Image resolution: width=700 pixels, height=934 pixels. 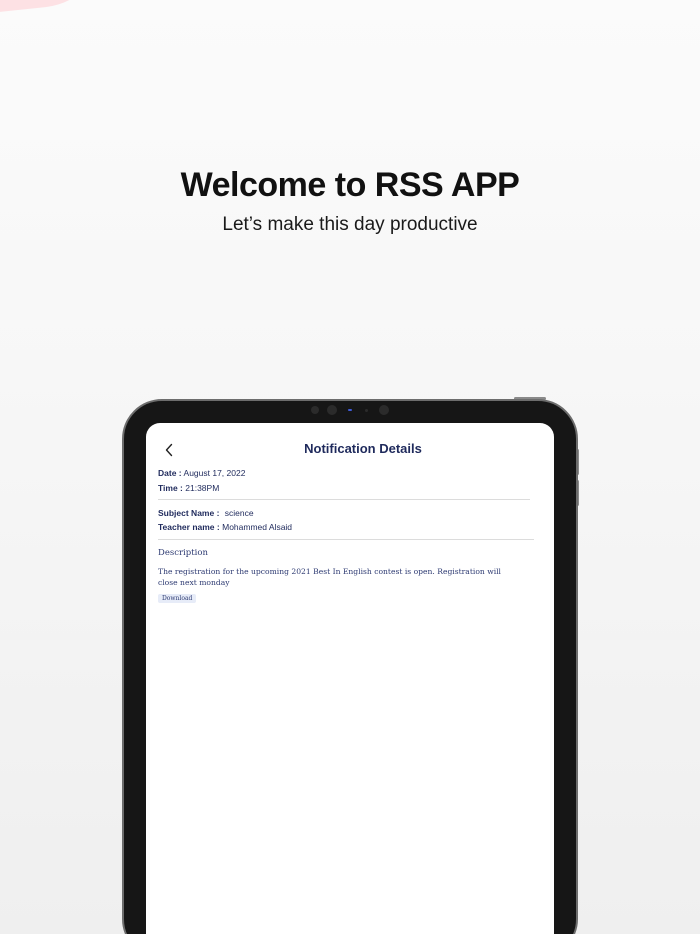 I want to click on screen-title: Notification Details, so click(x=363, y=448).